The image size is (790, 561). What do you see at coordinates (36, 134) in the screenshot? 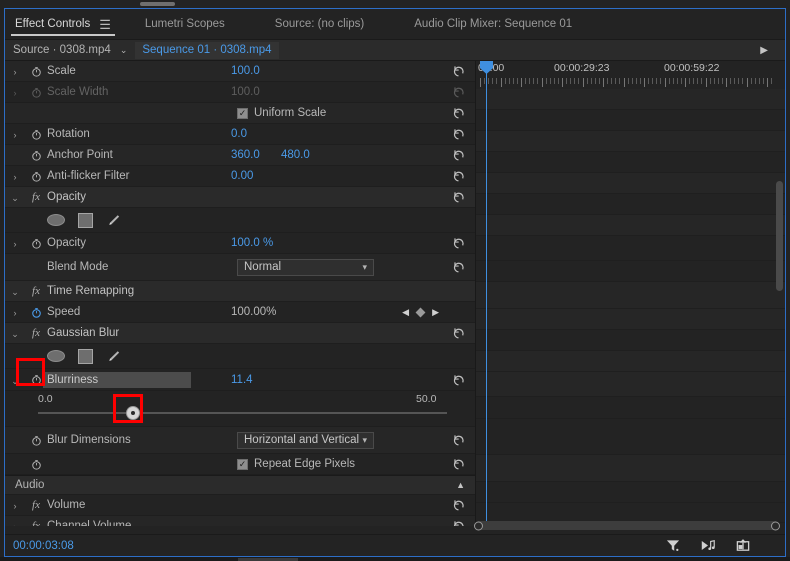
I see `rotation-stopwatch-icon` at bounding box center [36, 134].